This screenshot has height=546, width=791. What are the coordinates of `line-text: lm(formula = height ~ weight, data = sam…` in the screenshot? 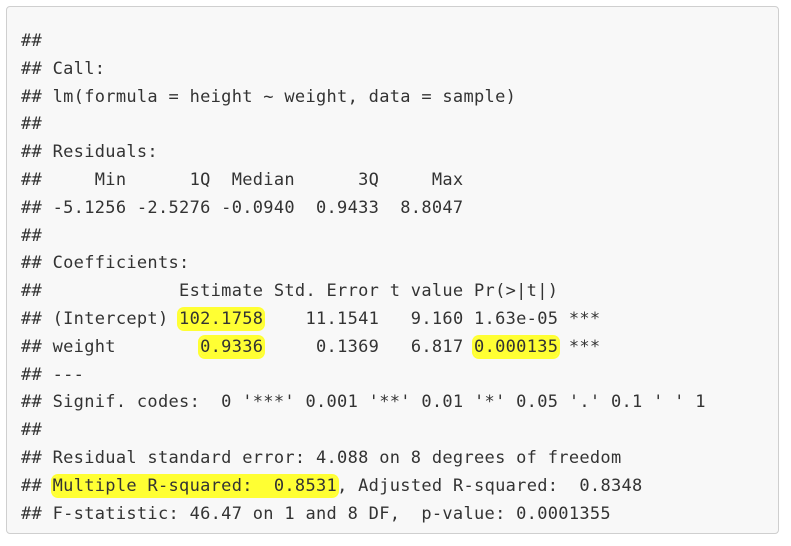 It's located at (279, 96).